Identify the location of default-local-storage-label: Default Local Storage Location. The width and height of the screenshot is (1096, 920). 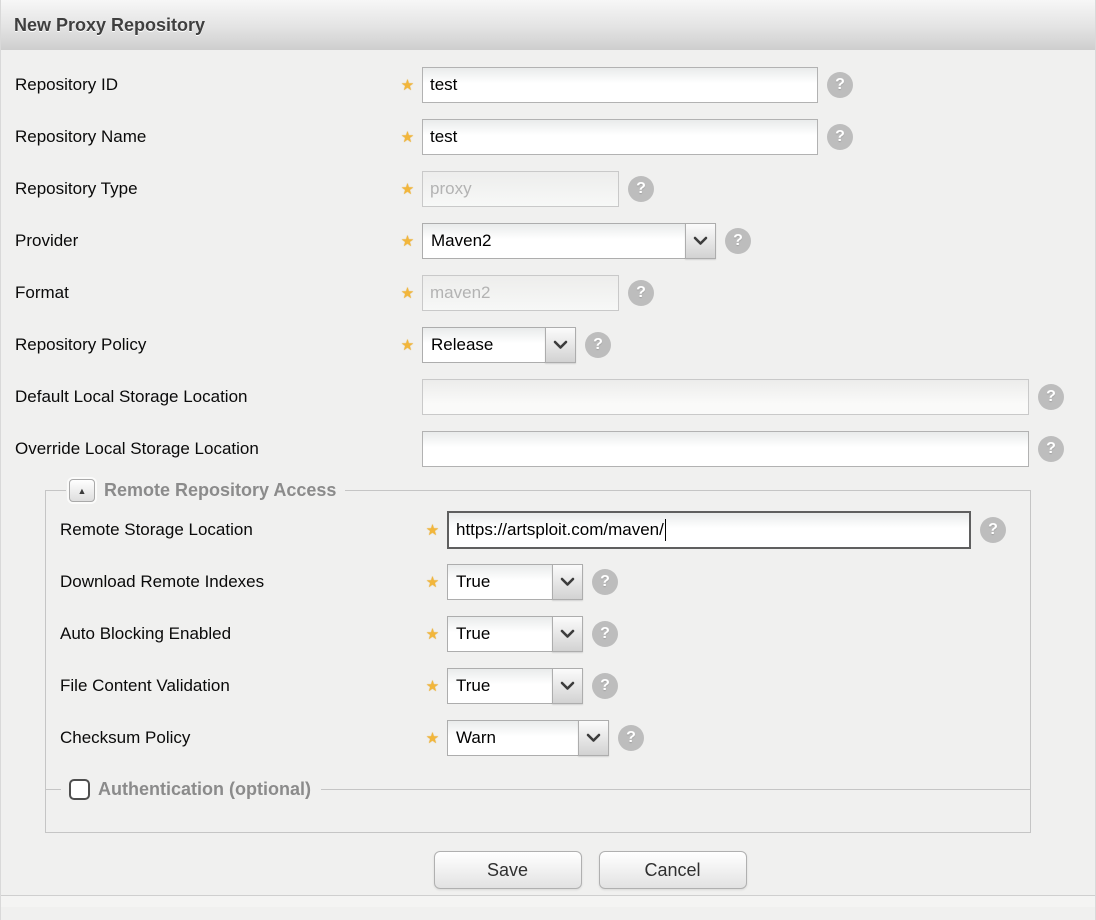
(131, 396).